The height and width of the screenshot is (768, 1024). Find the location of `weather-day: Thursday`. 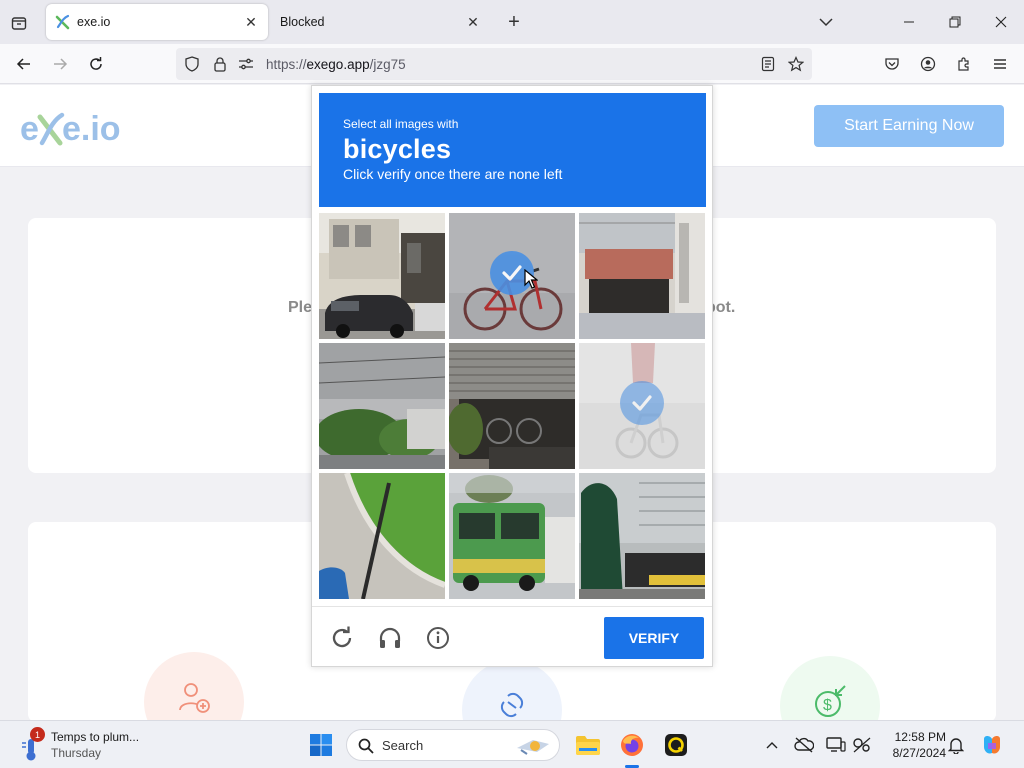

weather-day: Thursday is located at coordinates (76, 753).